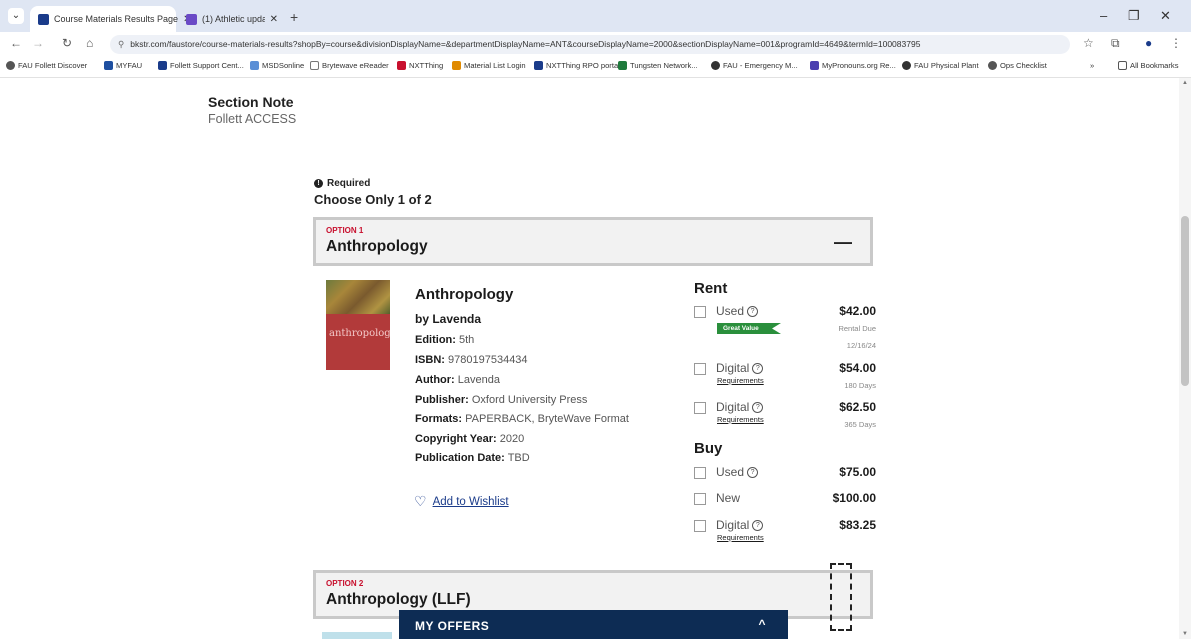 This screenshot has height=639, width=1191. I want to click on section-note-value: Follett ACCESS, so click(252, 119).